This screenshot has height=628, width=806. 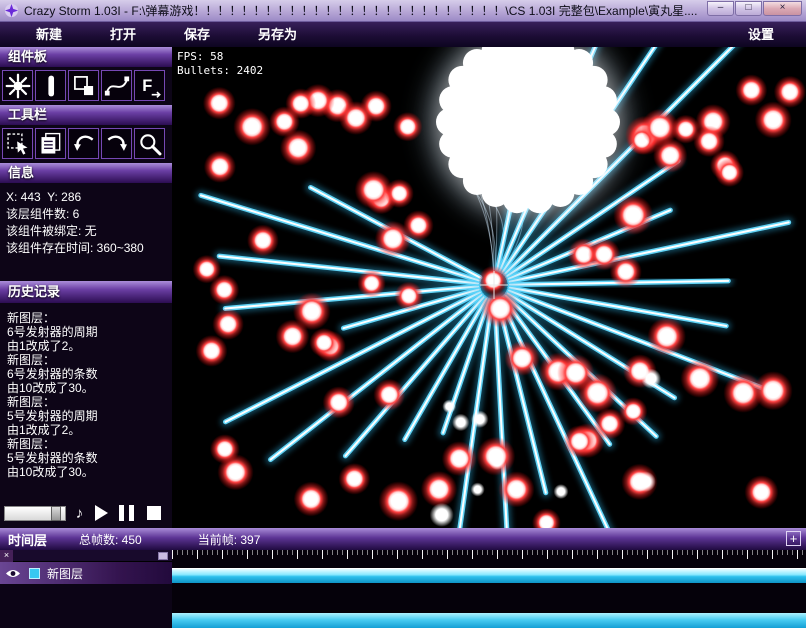 I want to click on menu-save-as: 另存为, so click(x=277, y=34).